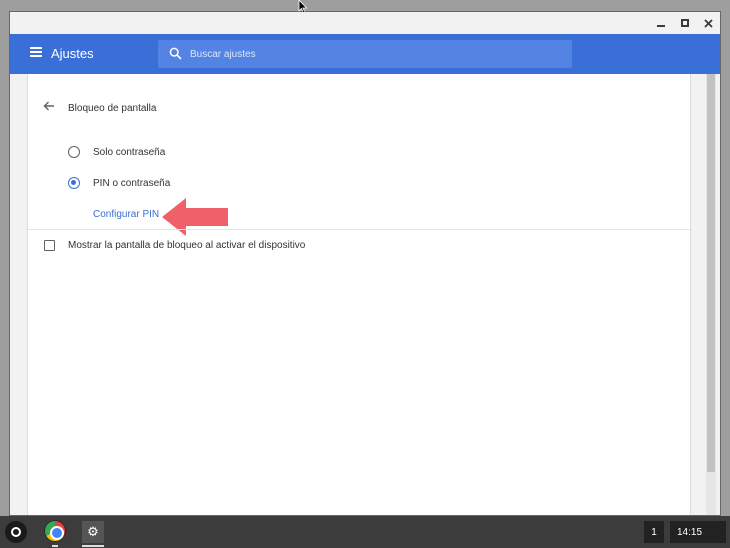 This screenshot has width=730, height=548. What do you see at coordinates (711, 273) in the screenshot?
I see `scrollbar-thumb` at bounding box center [711, 273].